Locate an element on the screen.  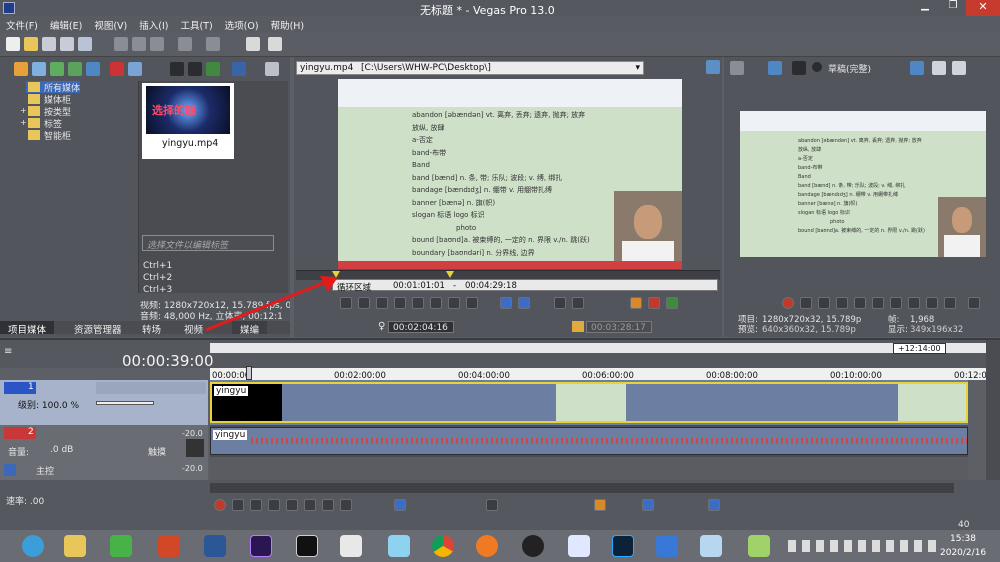
views-icon is located at coordinates (239, 69).